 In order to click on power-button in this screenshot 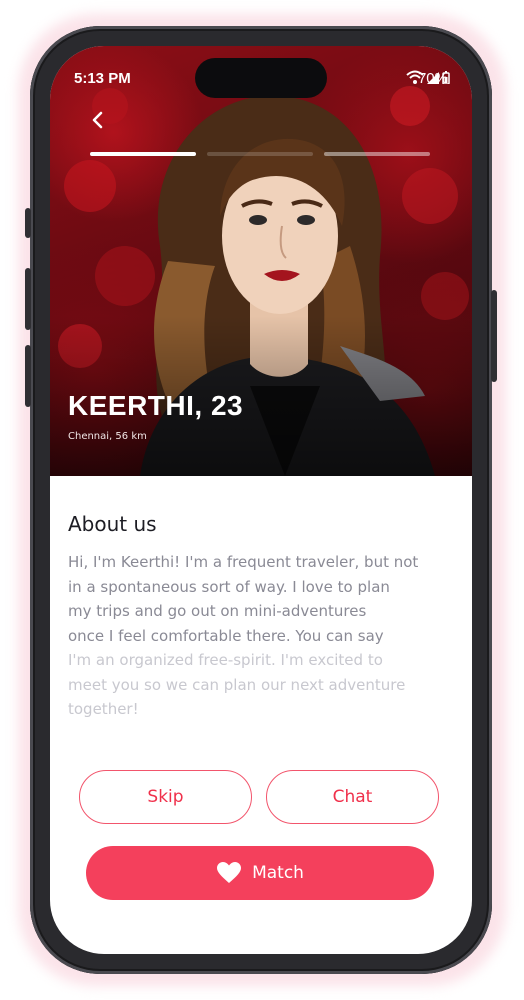, I will do `click(494, 336)`.